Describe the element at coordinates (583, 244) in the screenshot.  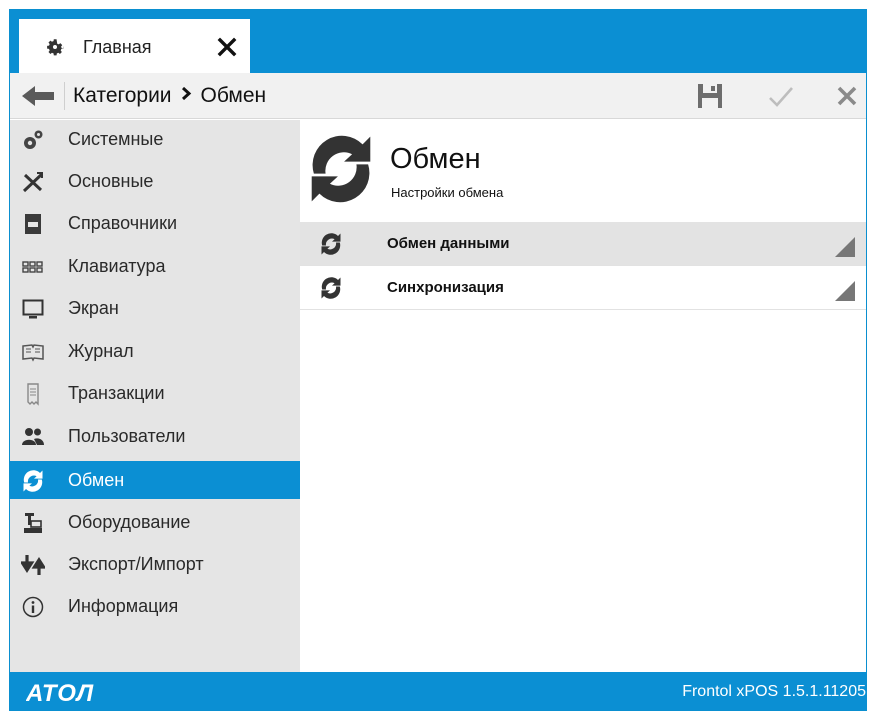
I see `settings-row-data-exchange: Обмен данными` at that location.